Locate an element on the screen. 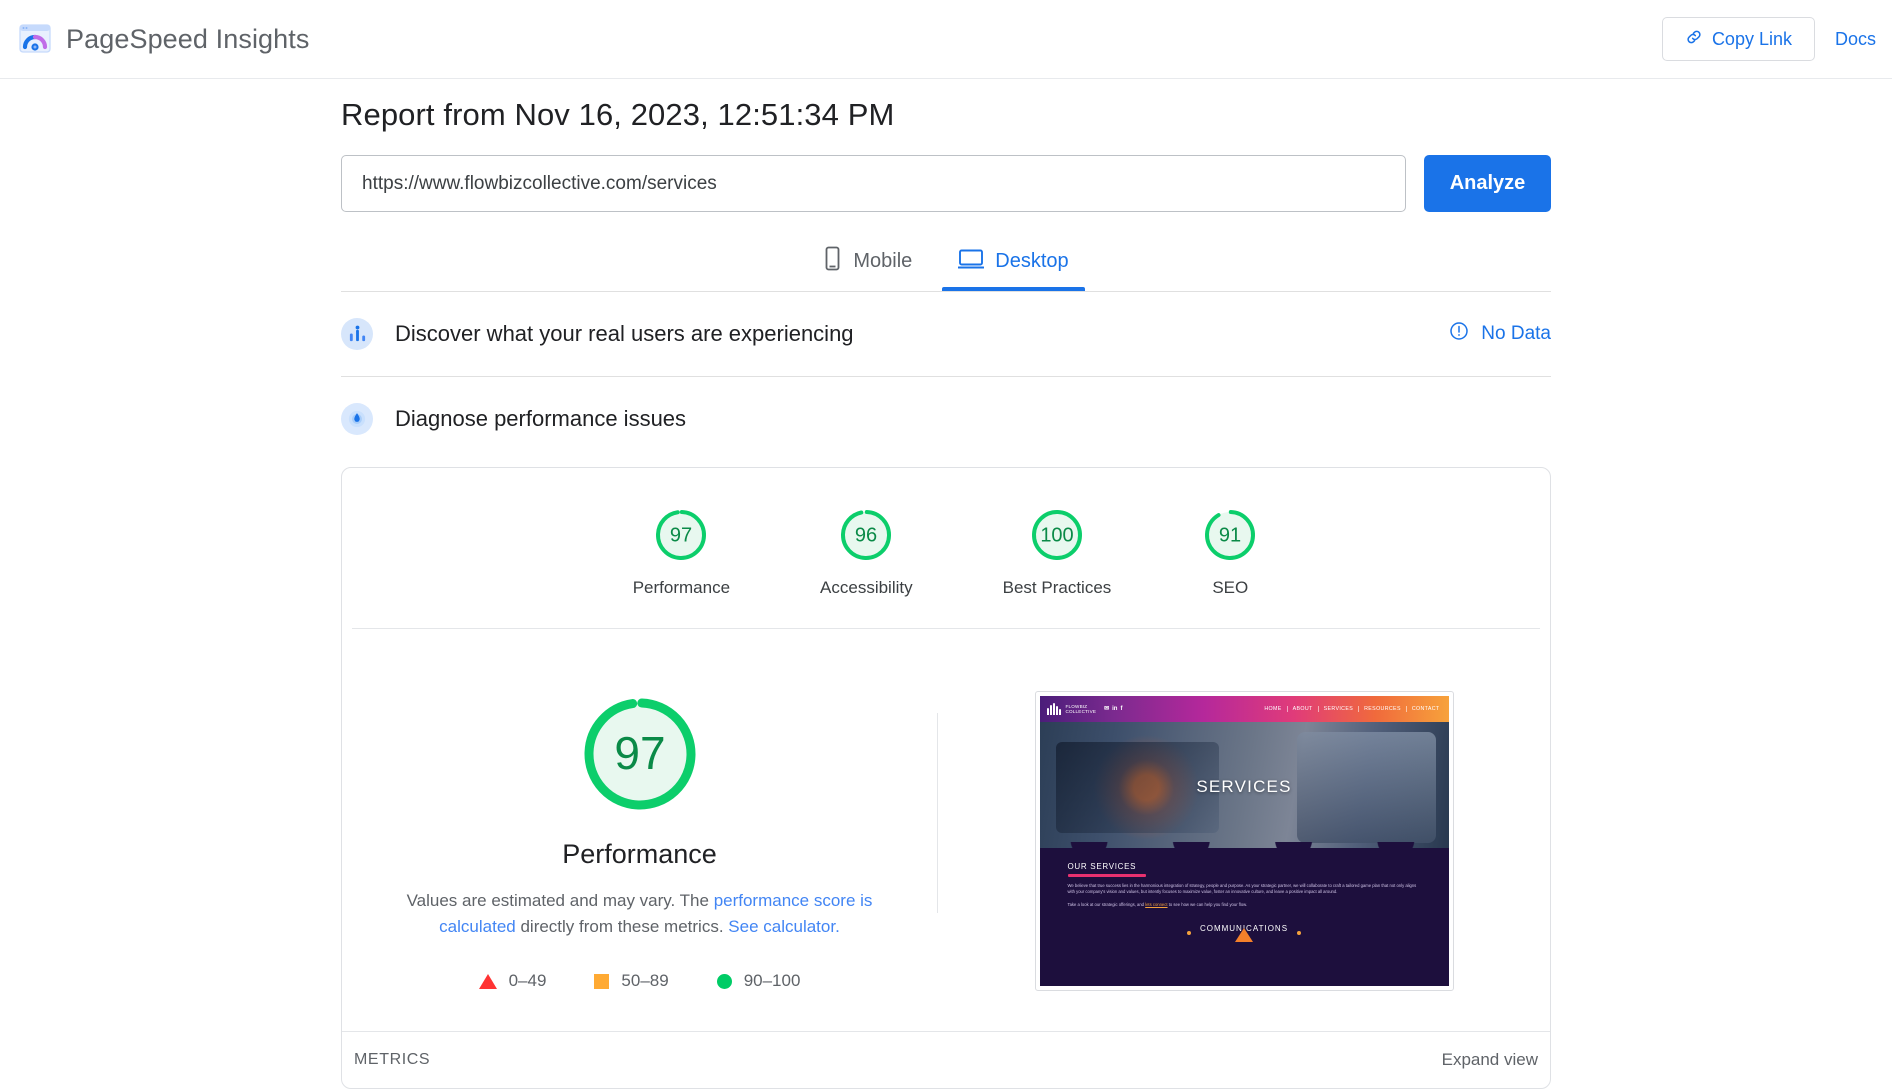 This screenshot has width=1892, height=1091. card-footer: METRICS Expand view is located at coordinates (946, 1059).